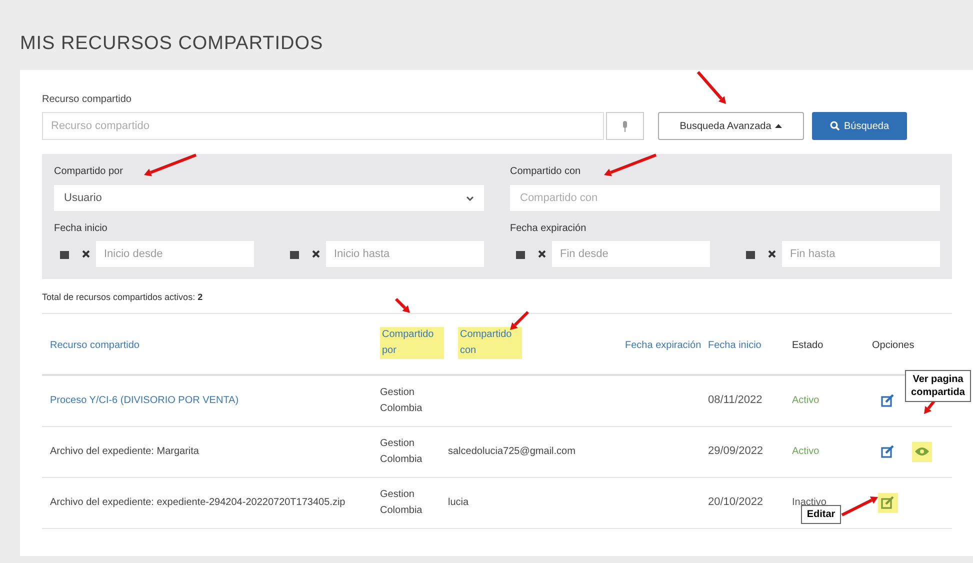  Describe the element at coordinates (175, 254) in the screenshot. I see `date-field: Inicio desde` at that location.